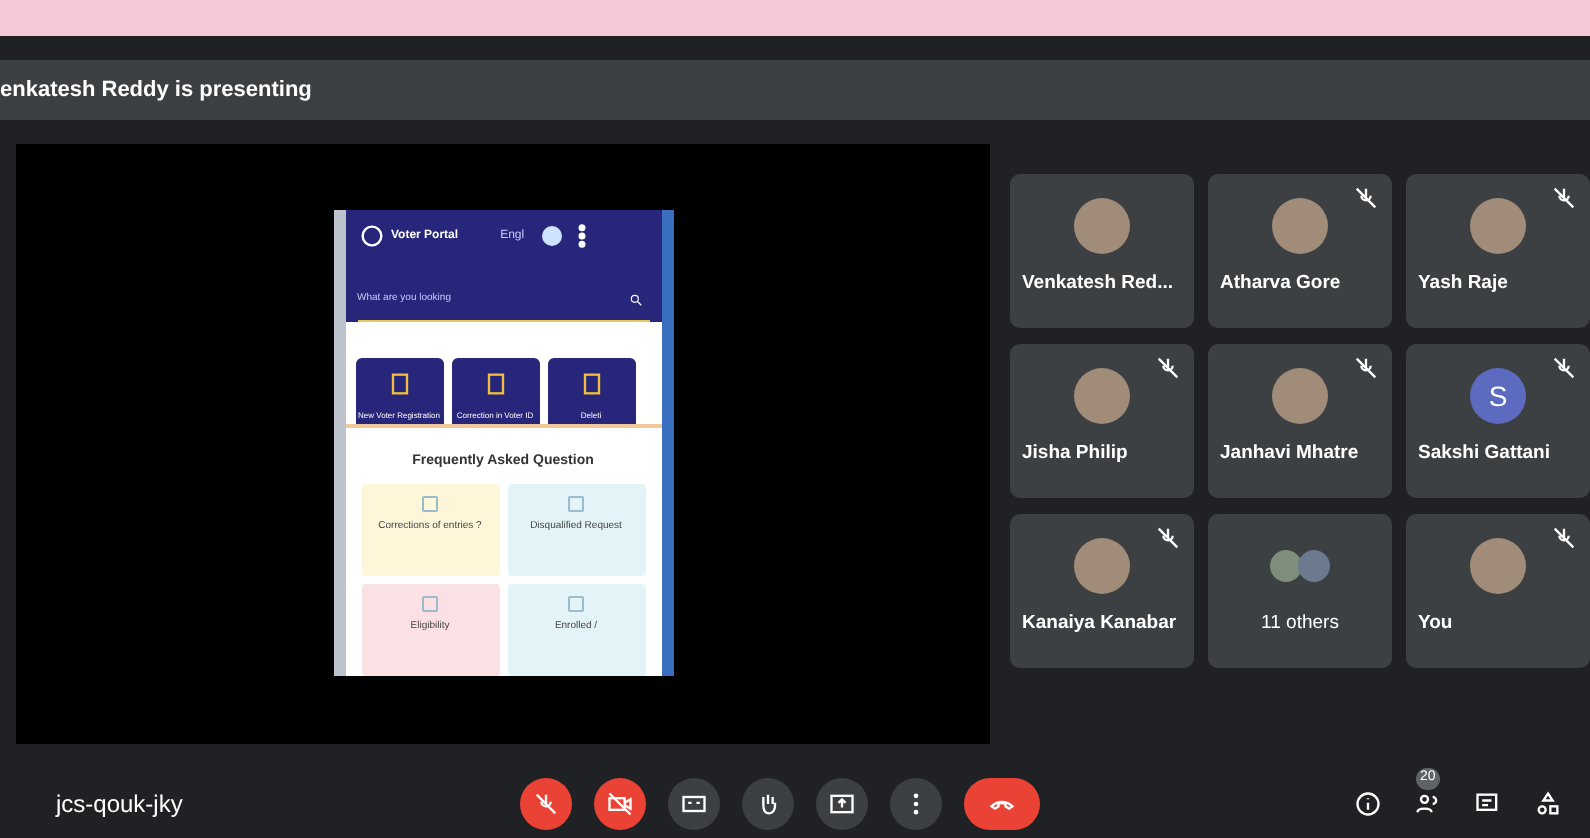 This screenshot has height=838, width=1590. What do you see at coordinates (1280, 284) in the screenshot?
I see `participant-name: Atharva Gore` at bounding box center [1280, 284].